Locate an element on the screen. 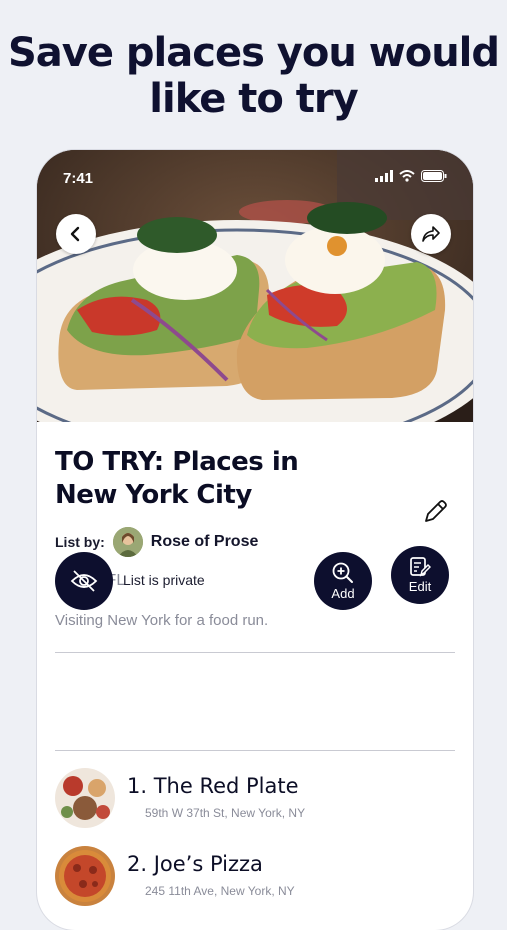  wifi-icon is located at coordinates (407, 176).